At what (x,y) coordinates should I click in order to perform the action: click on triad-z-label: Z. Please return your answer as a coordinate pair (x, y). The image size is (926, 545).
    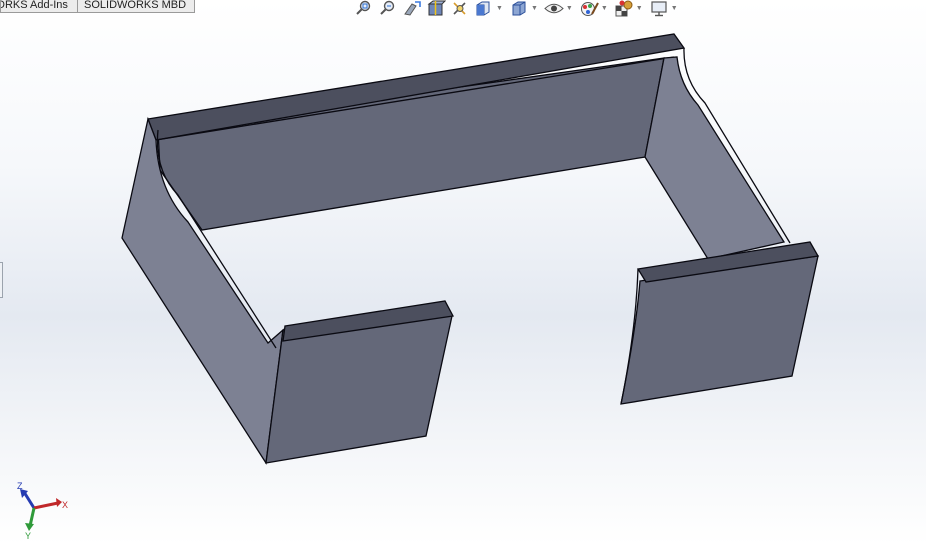
    Looking at the image, I should click on (20, 486).